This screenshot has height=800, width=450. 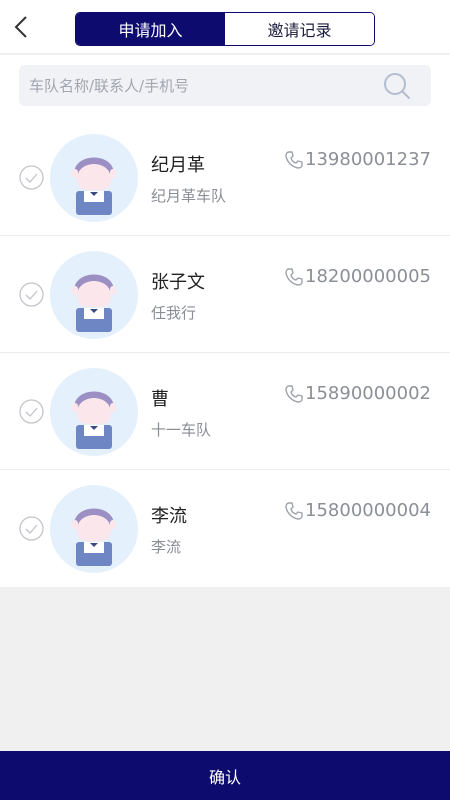 What do you see at coordinates (166, 547) in the screenshot?
I see `team-name: 李流` at bounding box center [166, 547].